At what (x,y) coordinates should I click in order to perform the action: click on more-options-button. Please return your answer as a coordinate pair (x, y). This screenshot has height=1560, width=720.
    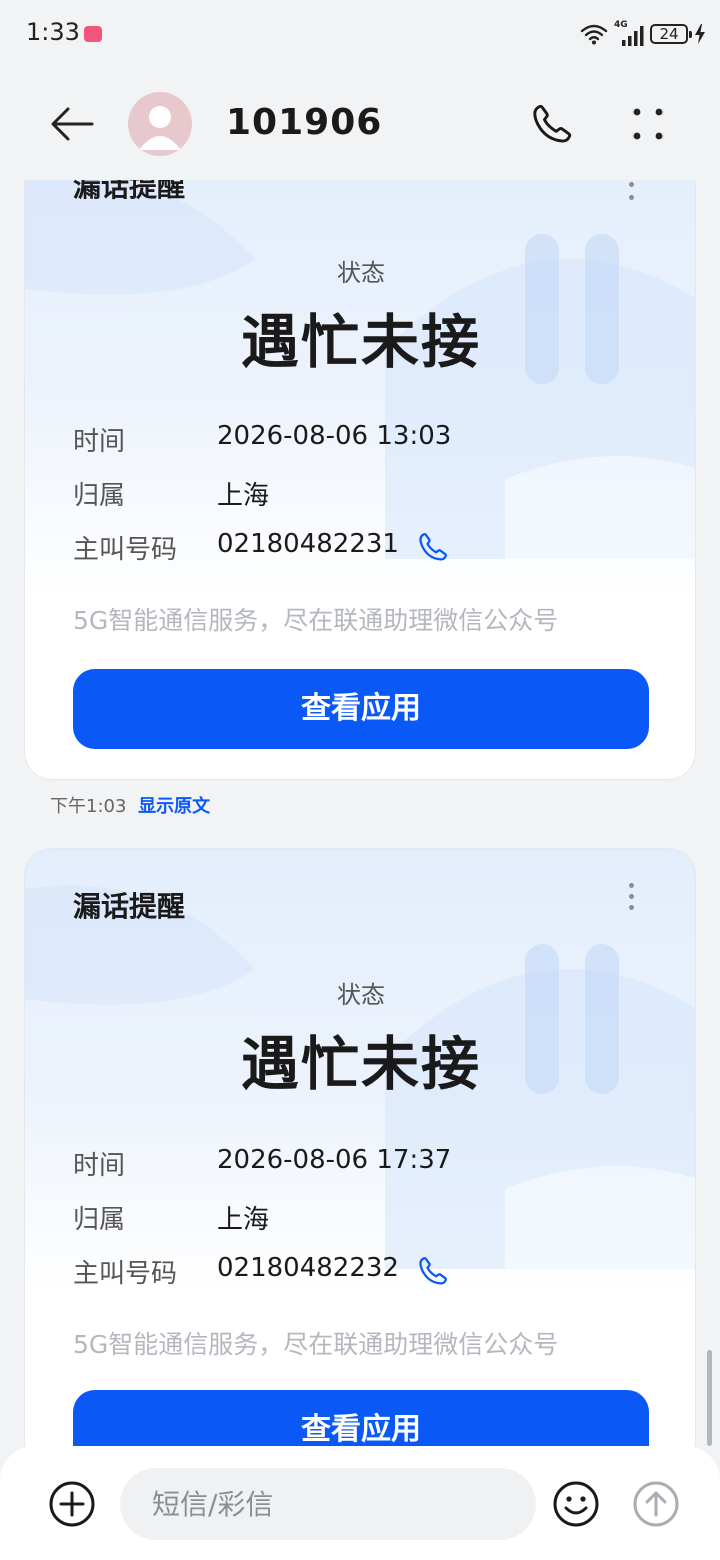
    Looking at the image, I should click on (648, 124).